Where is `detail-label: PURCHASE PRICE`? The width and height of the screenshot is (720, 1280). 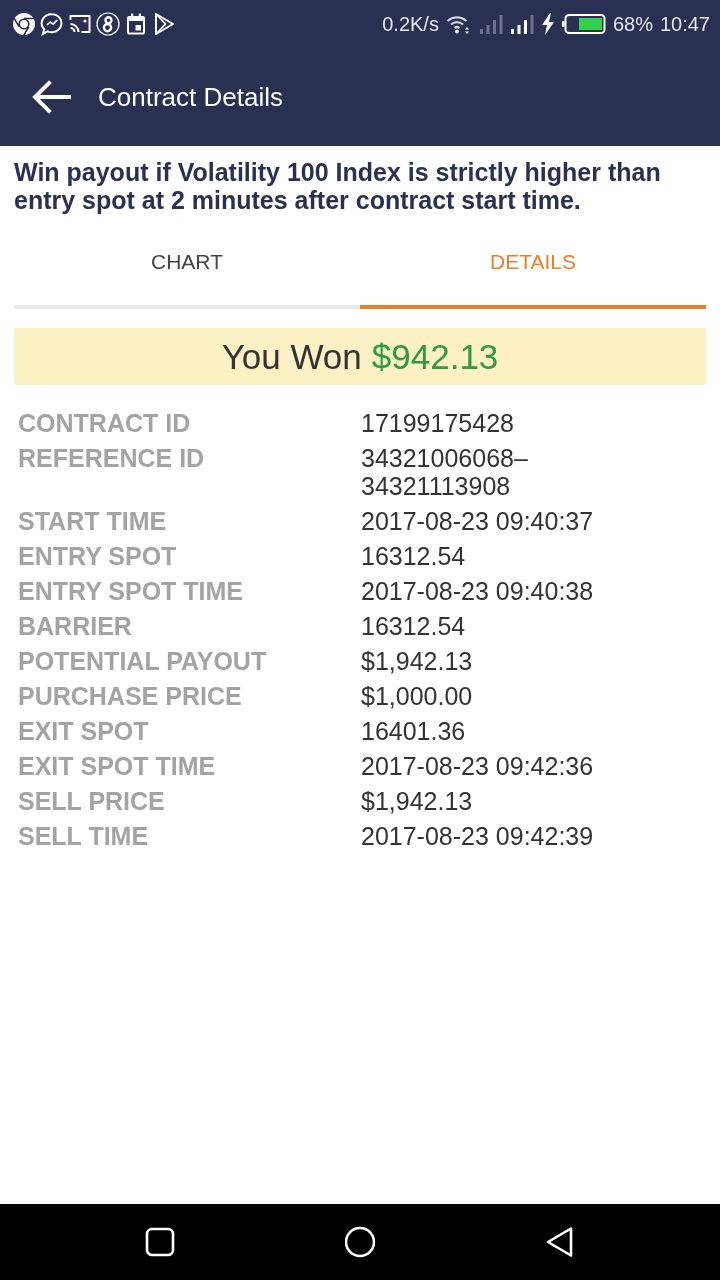
detail-label: PURCHASE PRICE is located at coordinates (130, 696).